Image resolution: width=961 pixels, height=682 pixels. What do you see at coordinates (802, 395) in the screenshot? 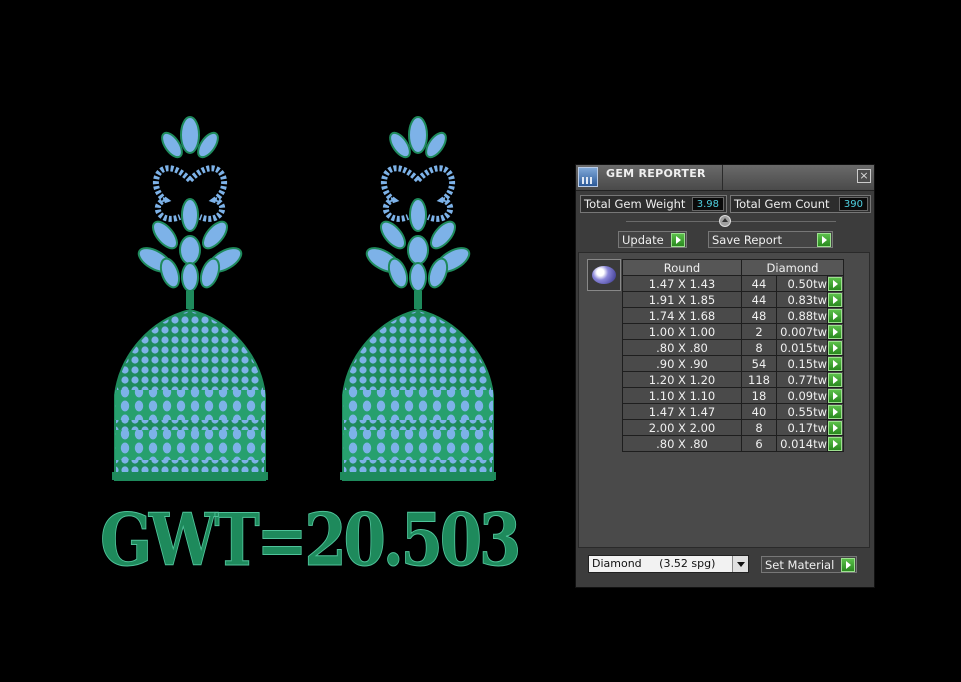
I see `gem-weight-cell: 0.09tw` at bounding box center [802, 395].